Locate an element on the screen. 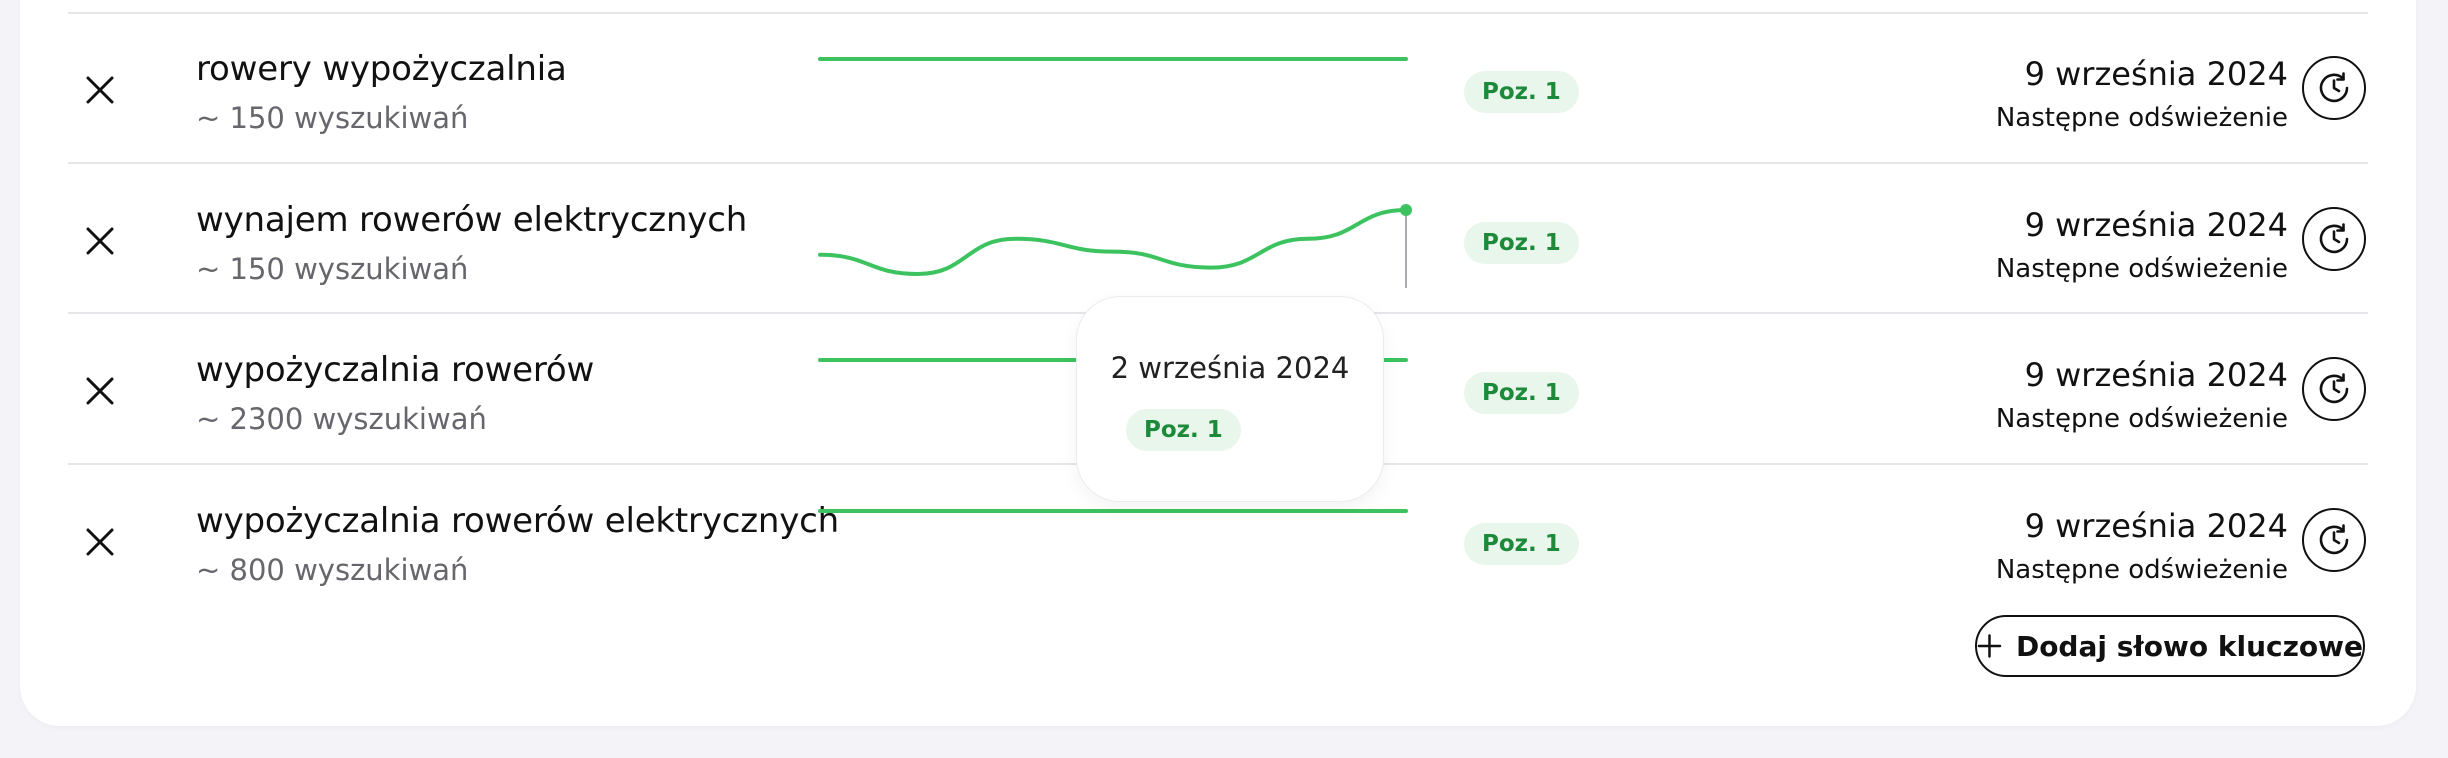 The width and height of the screenshot is (2448, 758). trend-line is located at coordinates (1113, 242).